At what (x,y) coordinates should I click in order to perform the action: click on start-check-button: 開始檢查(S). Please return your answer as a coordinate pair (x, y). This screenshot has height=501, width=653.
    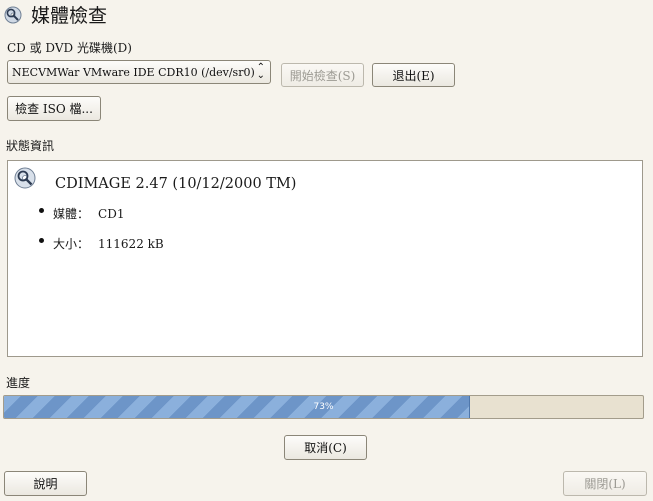
    Looking at the image, I should click on (322, 75).